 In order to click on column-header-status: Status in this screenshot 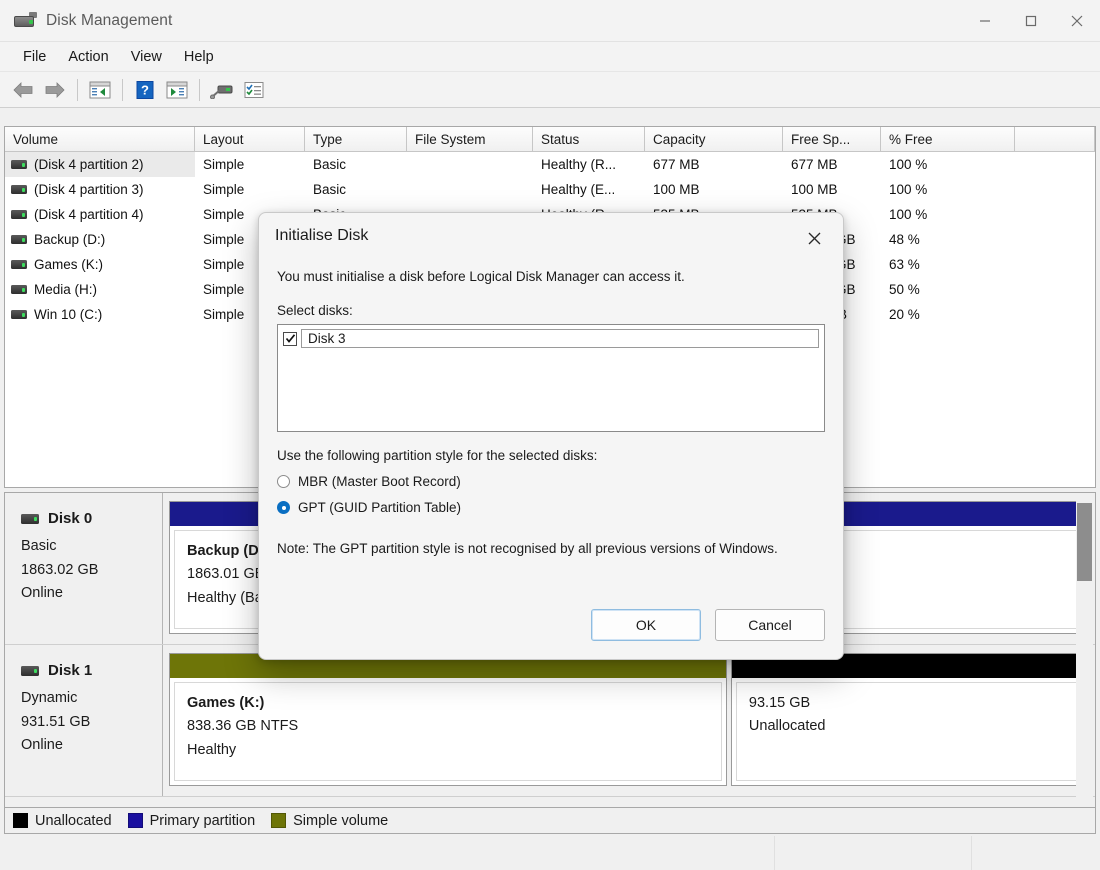, I will do `click(589, 139)`.